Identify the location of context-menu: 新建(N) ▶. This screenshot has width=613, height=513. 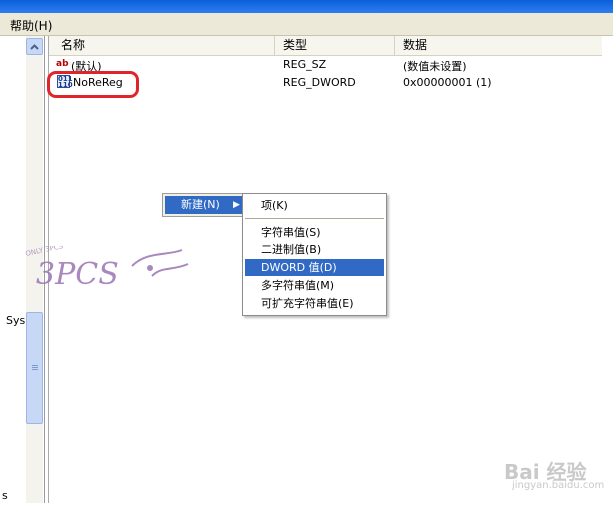
(204, 205).